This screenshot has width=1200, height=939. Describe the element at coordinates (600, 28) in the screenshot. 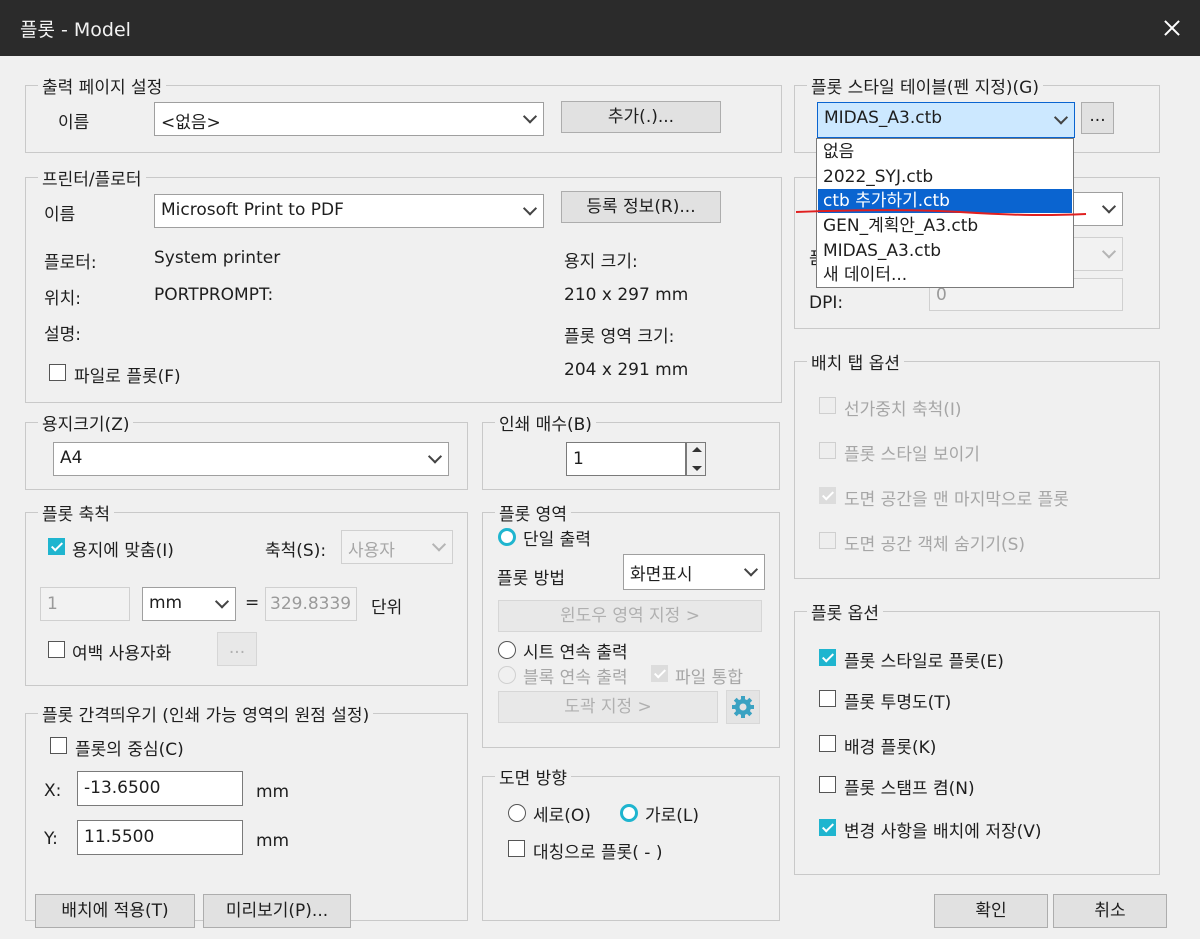

I see `title-bar: 플롯 - Model` at that location.